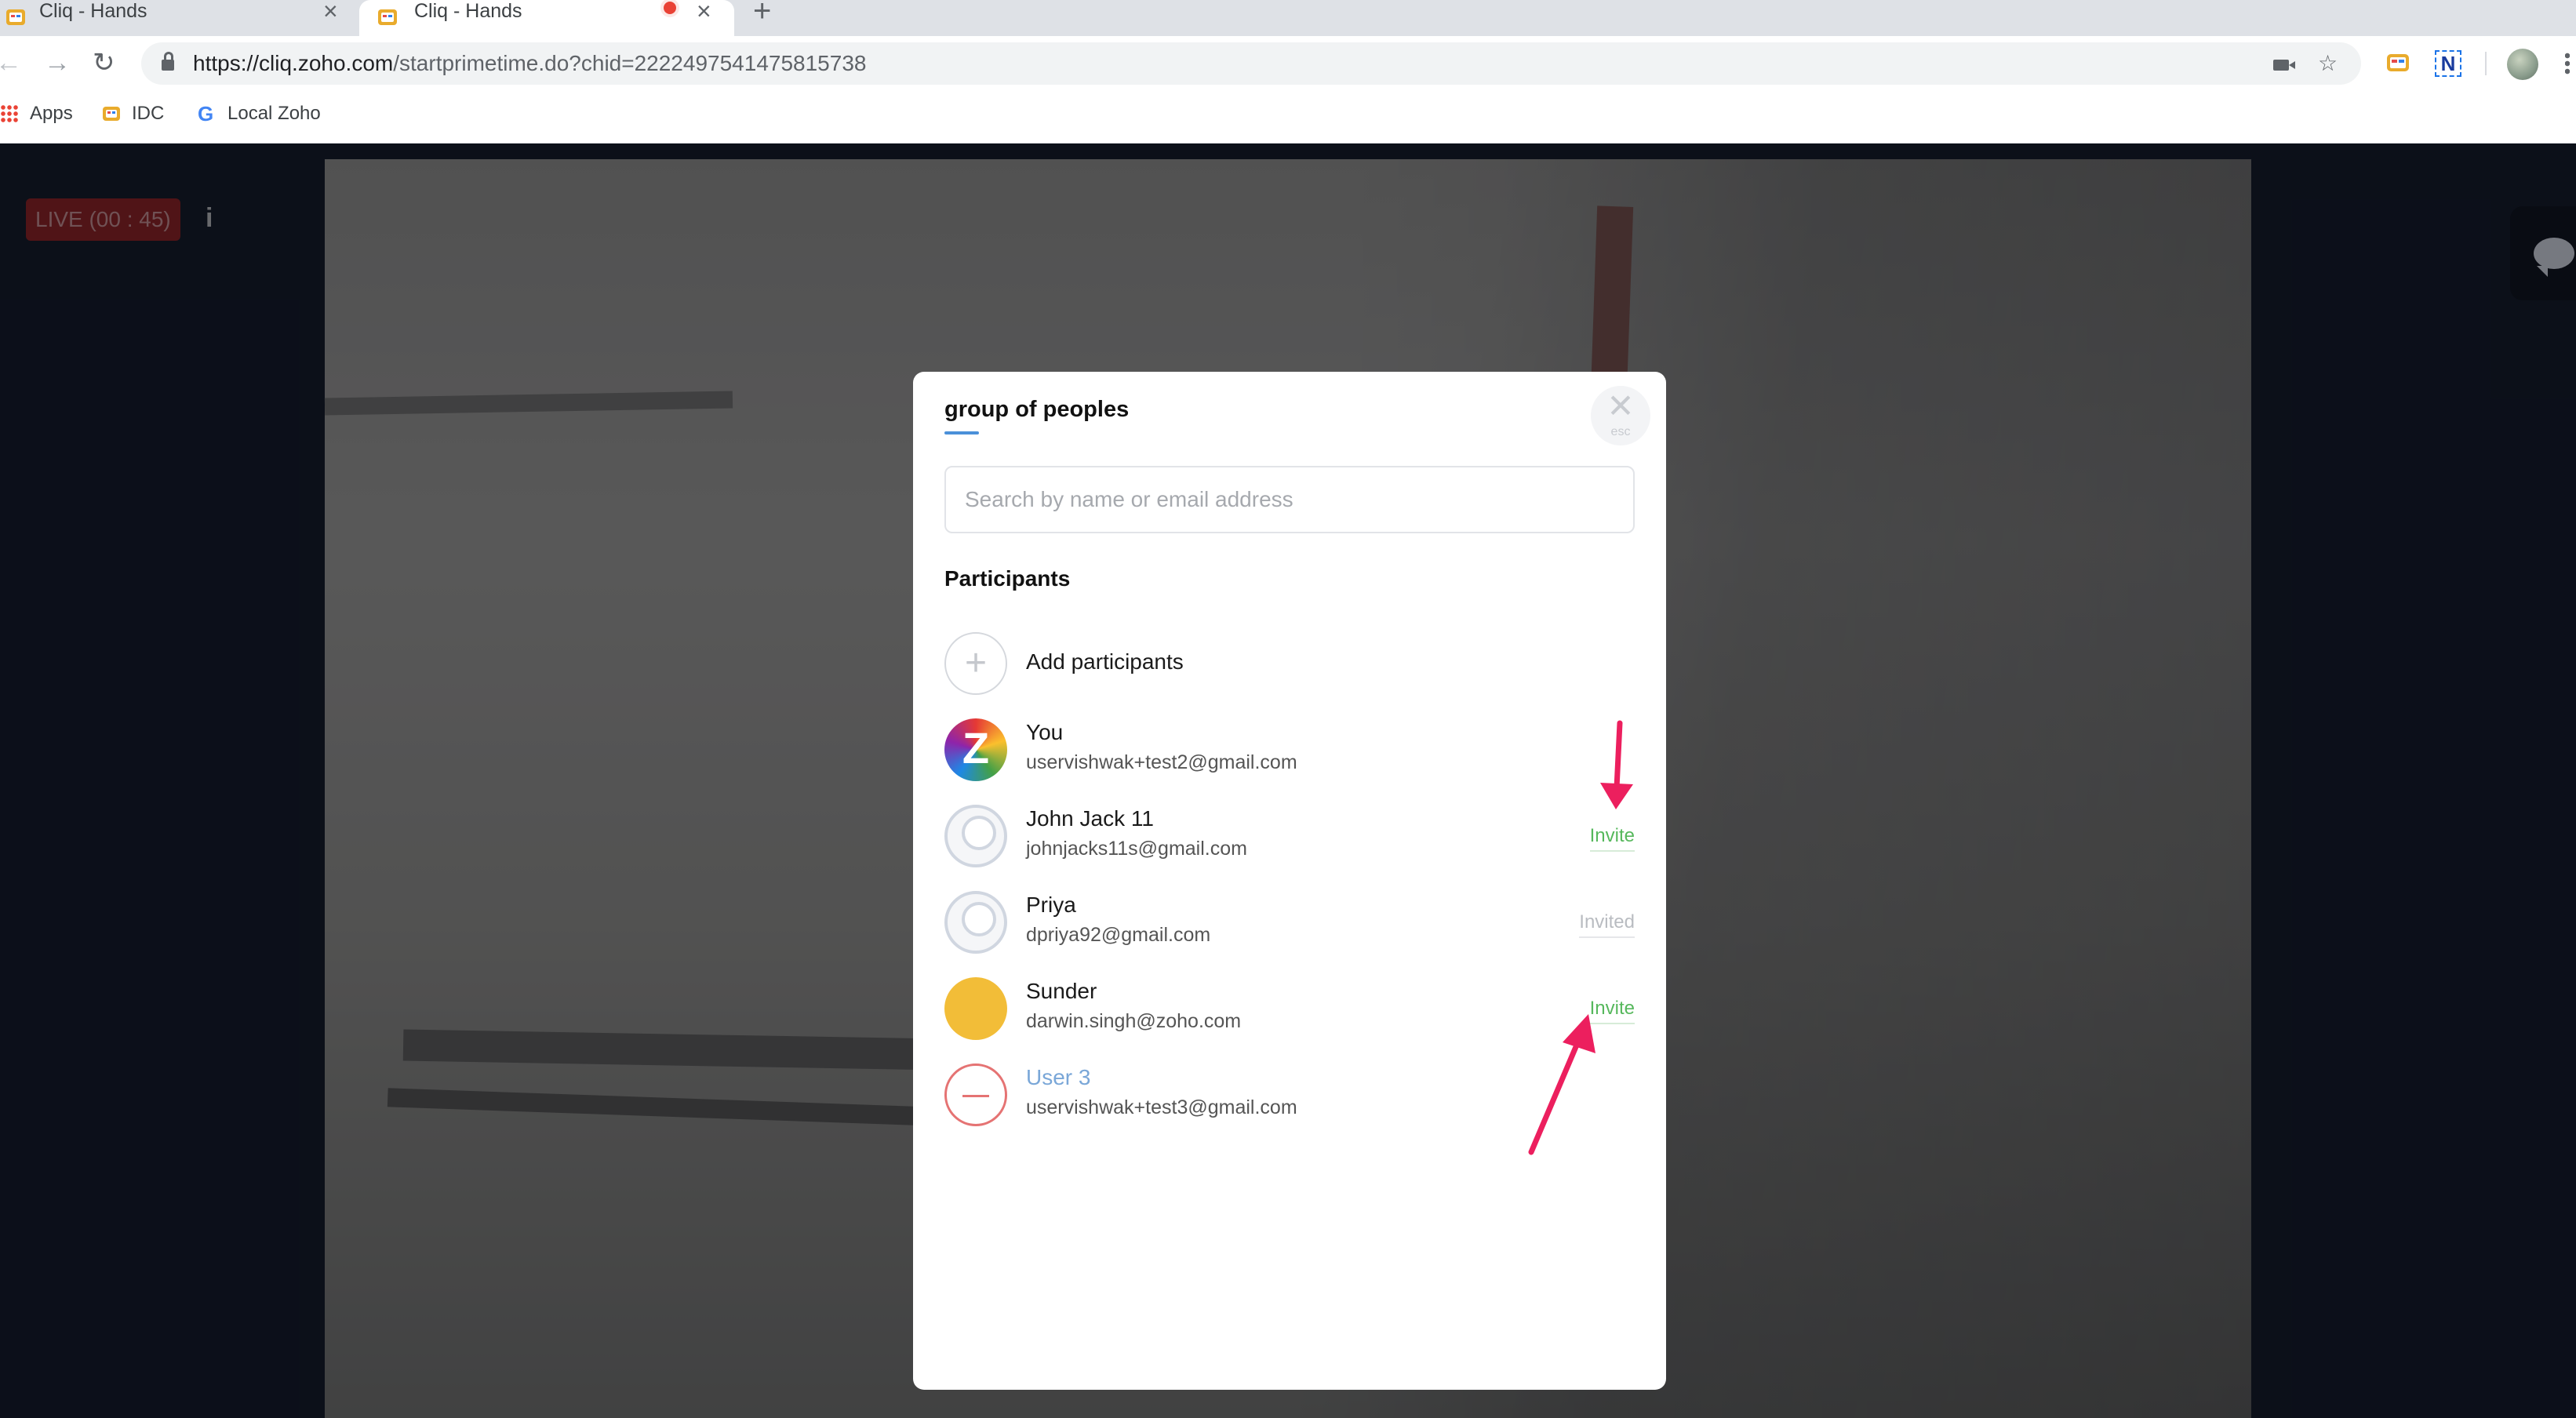  Describe the element at coordinates (111, 114) in the screenshot. I see `cliq-icon` at that location.